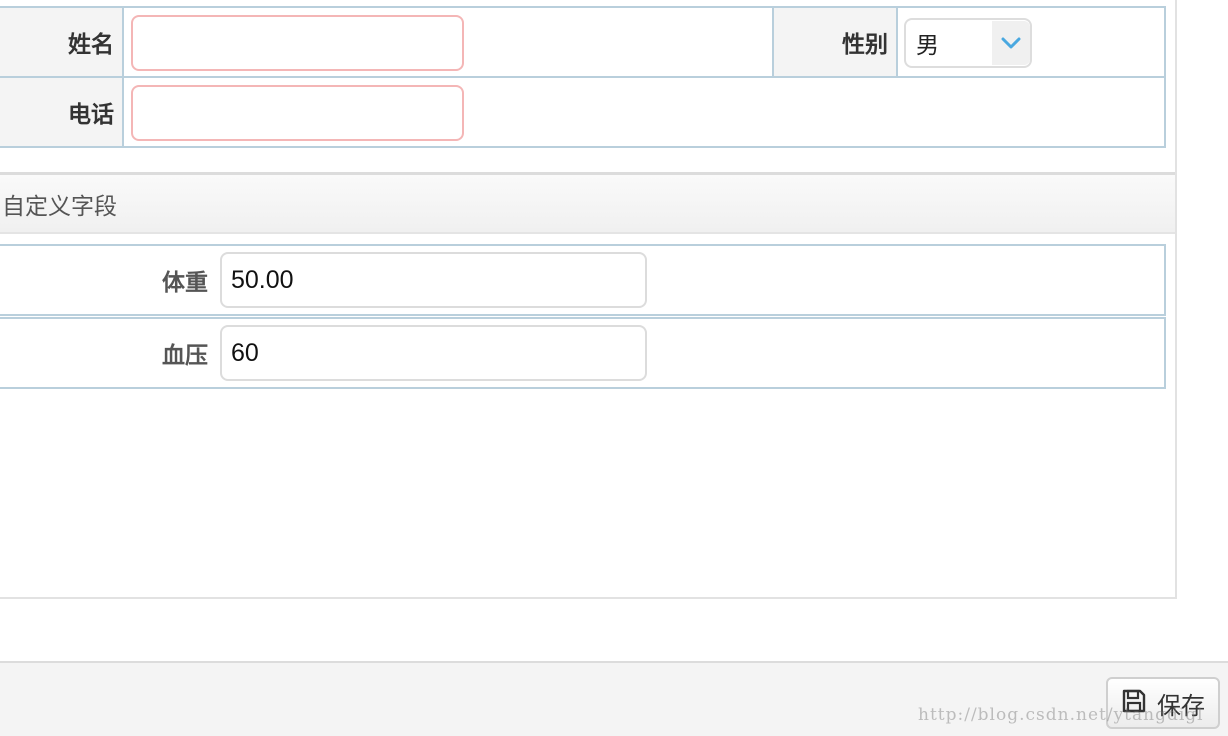  What do you see at coordinates (835, 42) in the screenshot?
I see `gender-label: 性别` at bounding box center [835, 42].